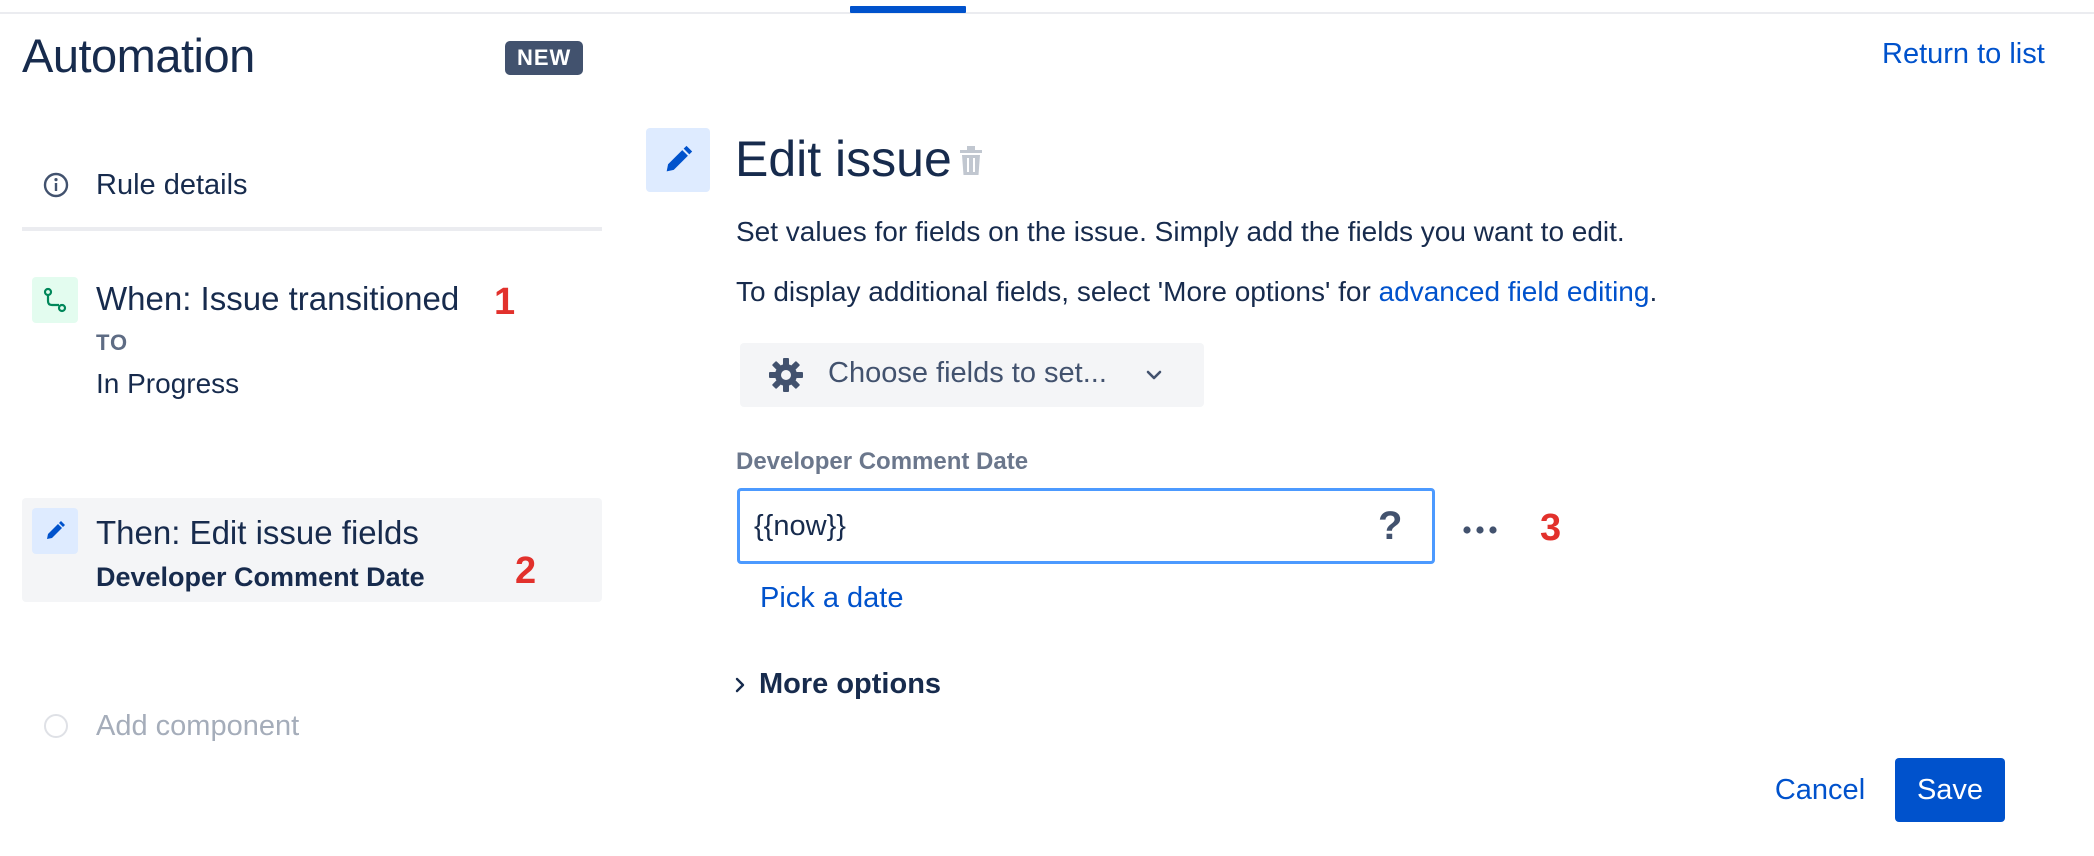 The height and width of the screenshot is (856, 2094). What do you see at coordinates (1047, 13) in the screenshot?
I see `top-border` at bounding box center [1047, 13].